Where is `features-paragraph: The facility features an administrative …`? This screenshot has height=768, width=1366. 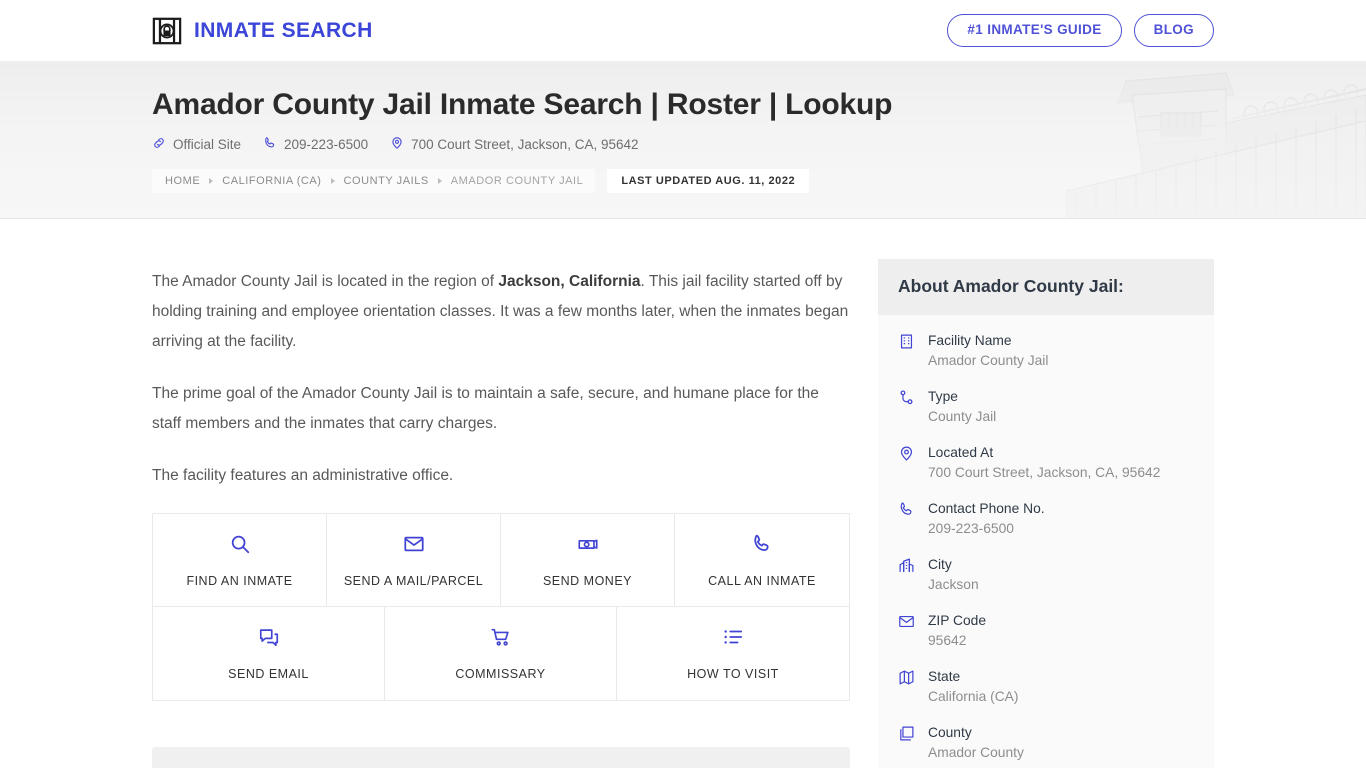
features-paragraph: The facility features an administrative … is located at coordinates (303, 475).